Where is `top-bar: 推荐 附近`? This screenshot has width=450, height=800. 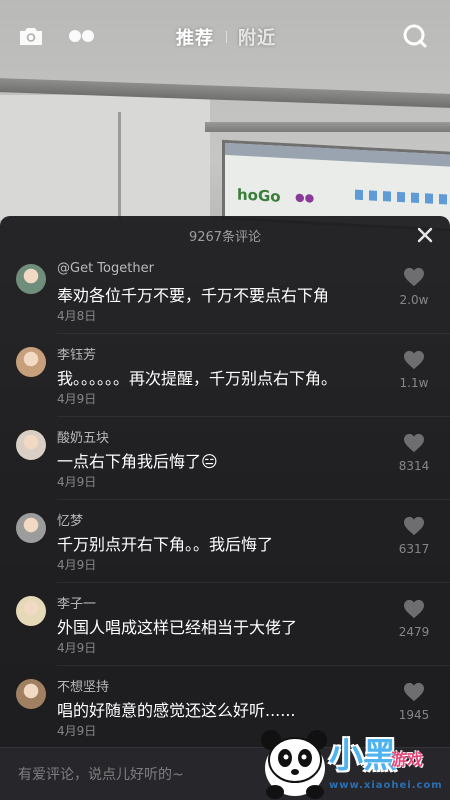
top-bar: 推荐 附近 is located at coordinates (225, 36).